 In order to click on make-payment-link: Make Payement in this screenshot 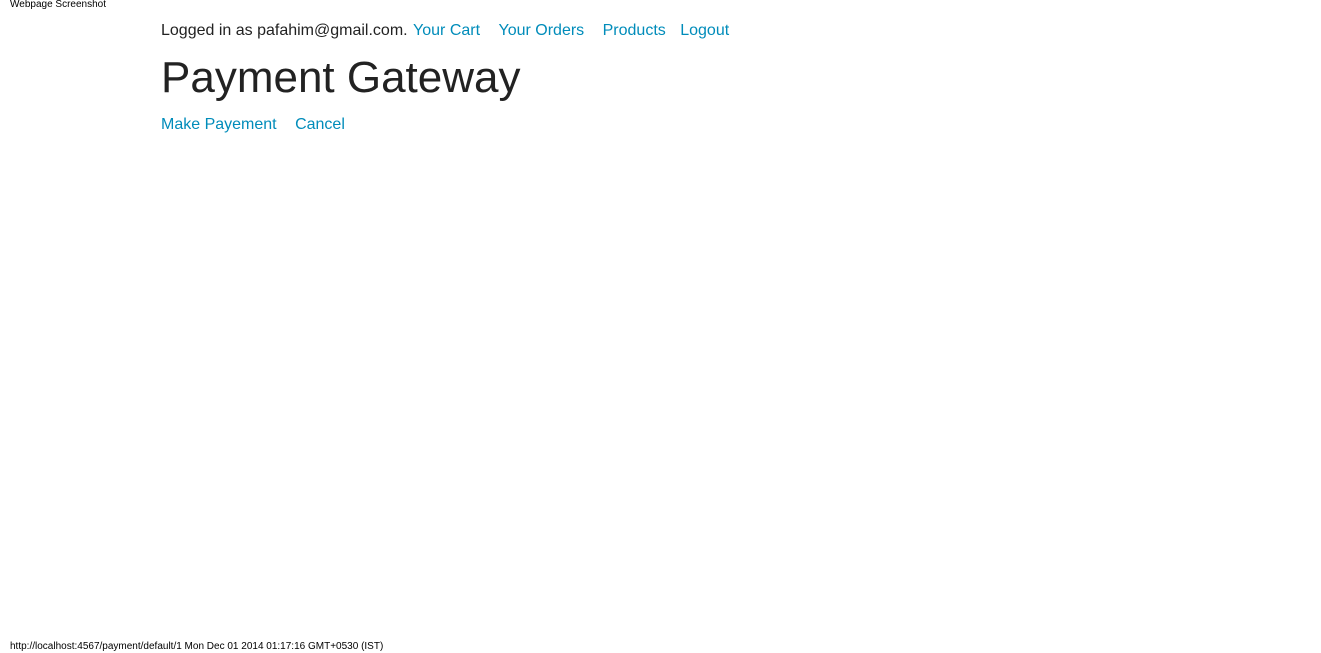, I will do `click(219, 124)`.